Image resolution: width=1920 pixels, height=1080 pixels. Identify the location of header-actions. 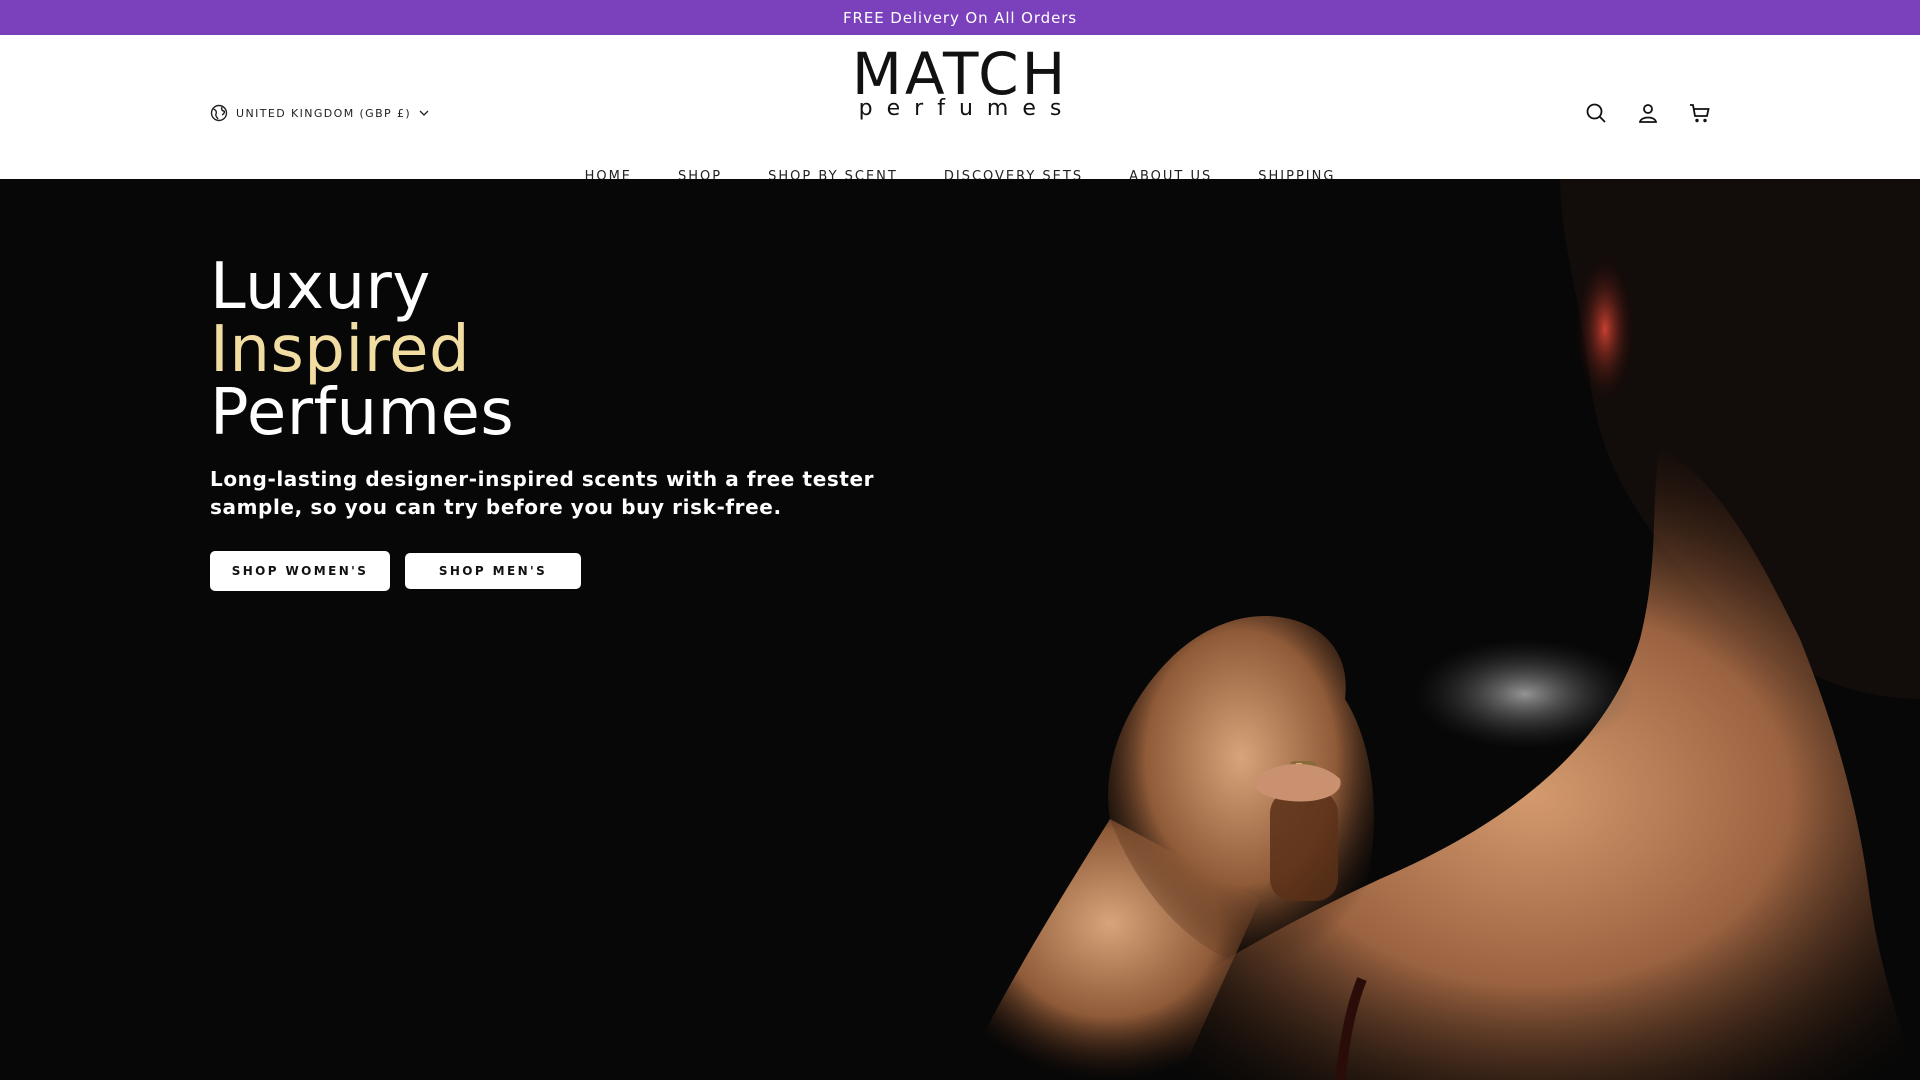
(1648, 113).